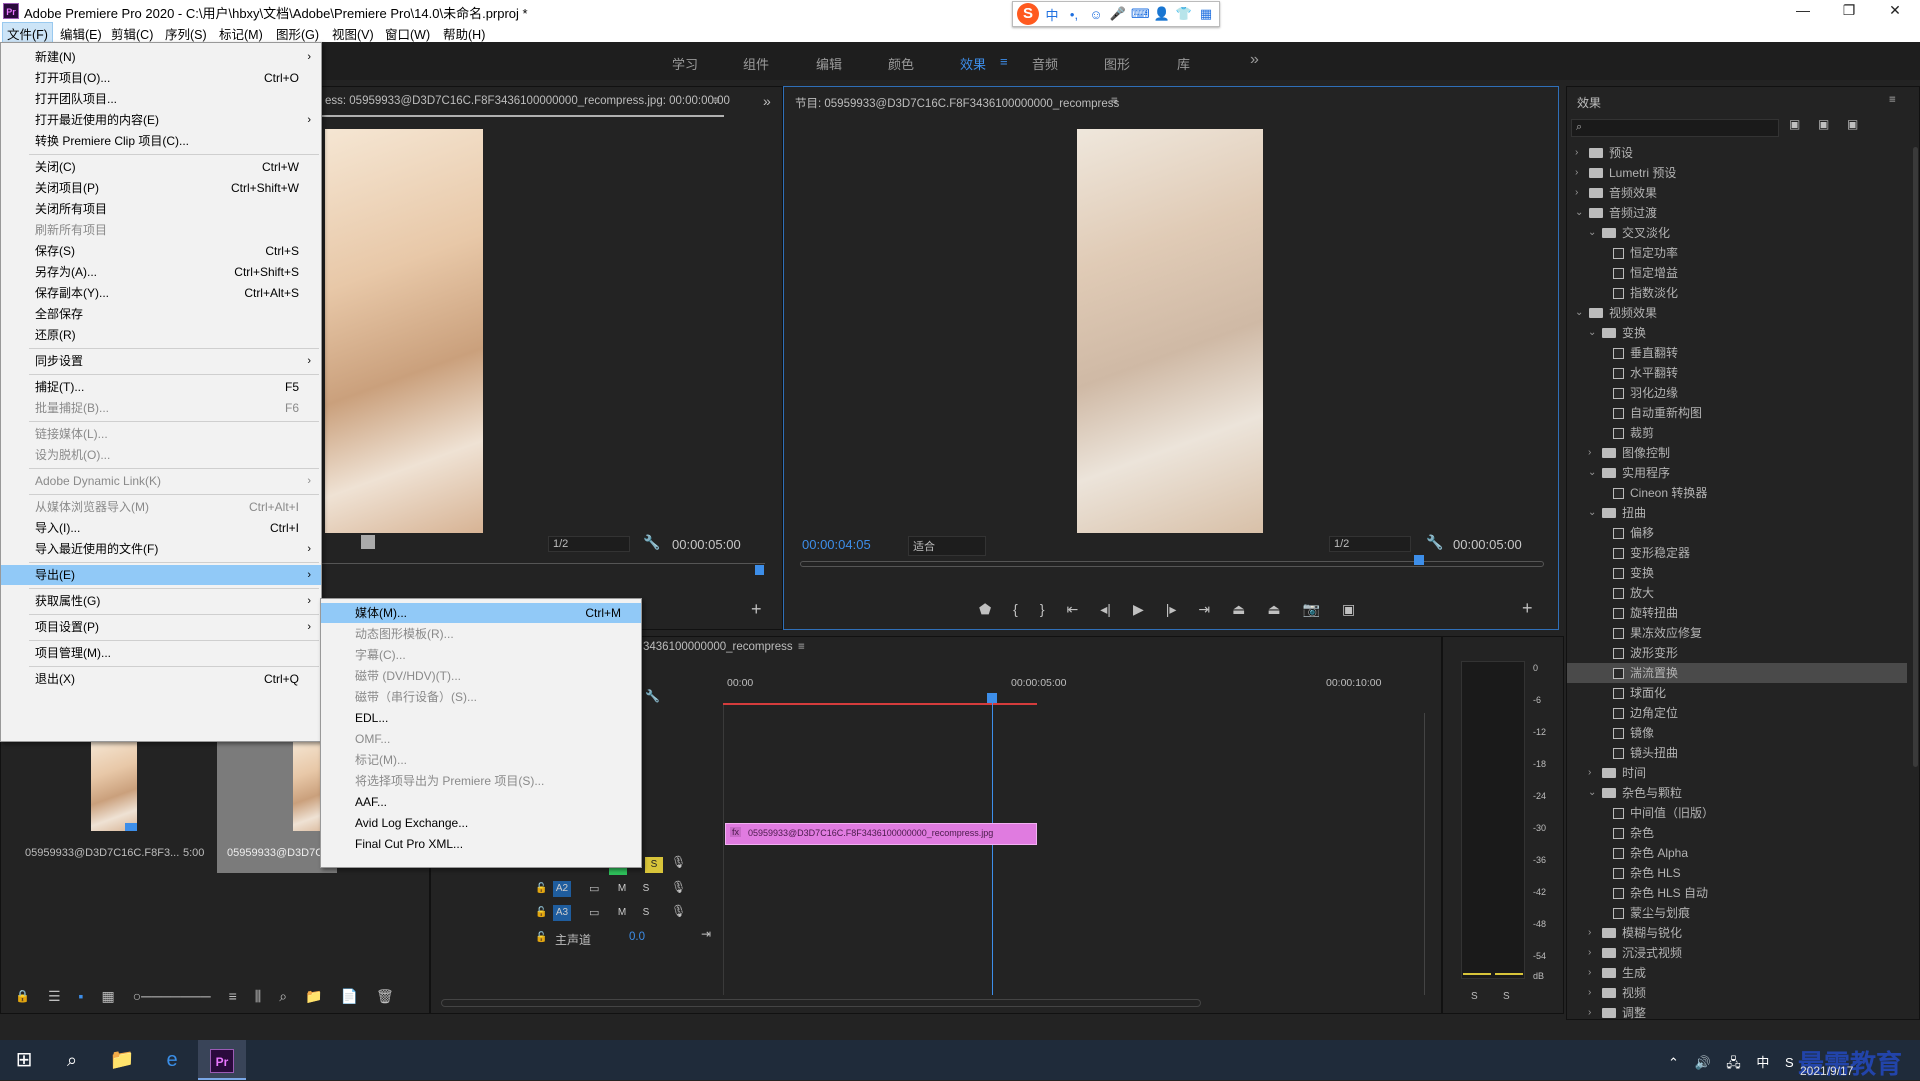 This screenshot has height=1081, width=1920. Describe the element at coordinates (313, 996) in the screenshot. I see `new-bin-icon: 📁` at that location.